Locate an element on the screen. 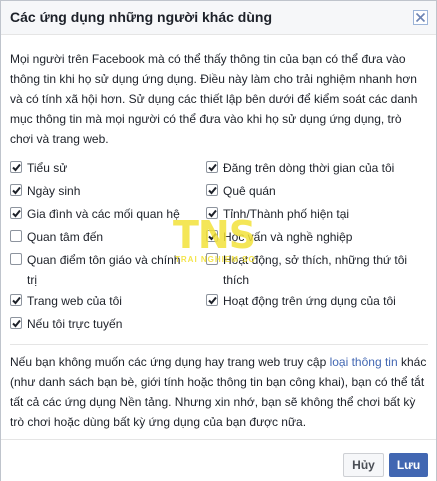  permission-label: Trang web của tôi is located at coordinates (74, 301).